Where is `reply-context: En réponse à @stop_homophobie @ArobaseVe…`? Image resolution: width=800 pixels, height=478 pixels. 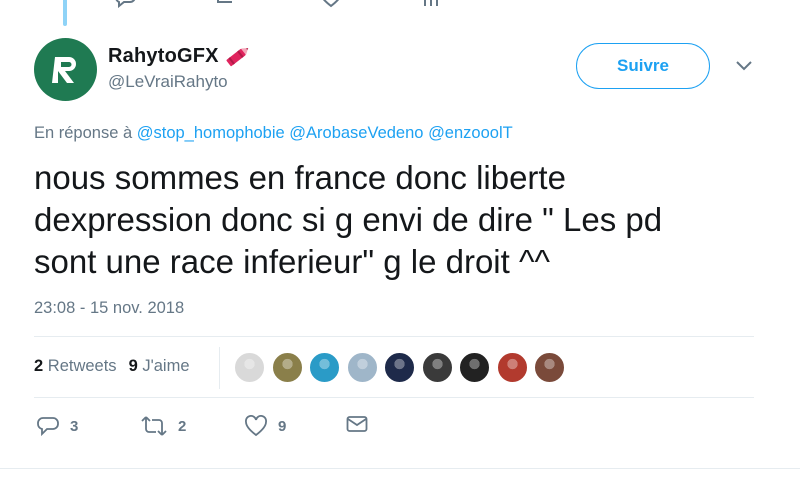
reply-context: En réponse à @stop_homophobie @ArobaseVe… is located at coordinates (273, 133).